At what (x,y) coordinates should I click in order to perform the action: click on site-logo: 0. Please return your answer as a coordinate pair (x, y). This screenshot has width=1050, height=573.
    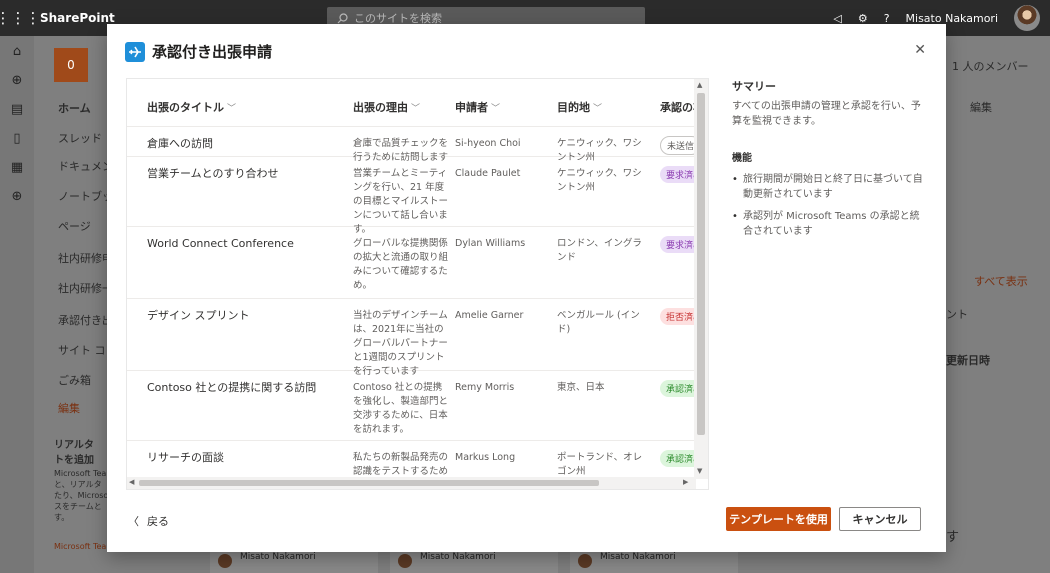
    Looking at the image, I should click on (71, 65).